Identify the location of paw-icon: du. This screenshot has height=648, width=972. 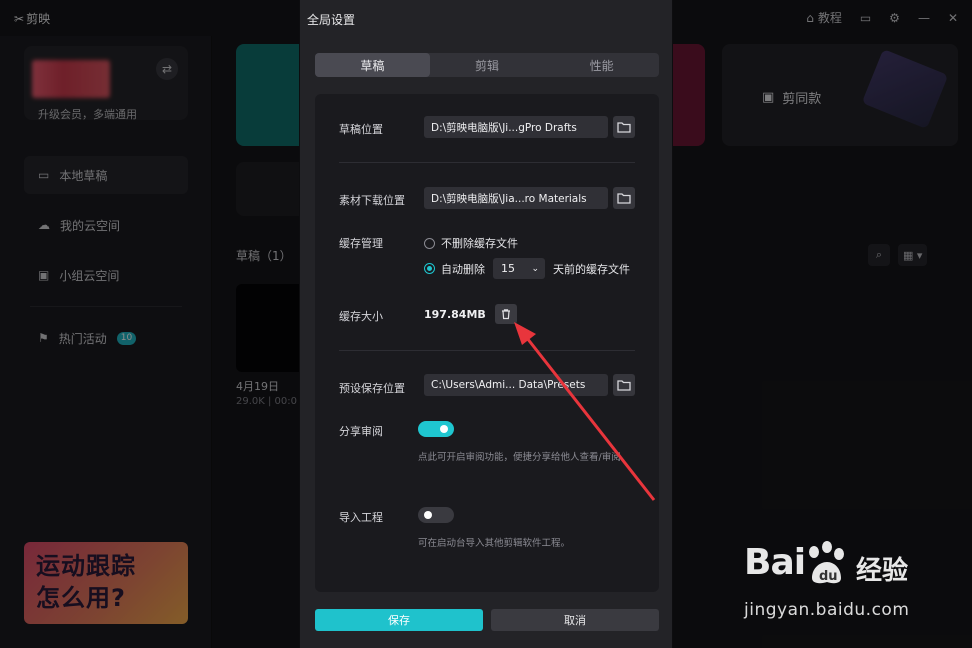
(826, 562).